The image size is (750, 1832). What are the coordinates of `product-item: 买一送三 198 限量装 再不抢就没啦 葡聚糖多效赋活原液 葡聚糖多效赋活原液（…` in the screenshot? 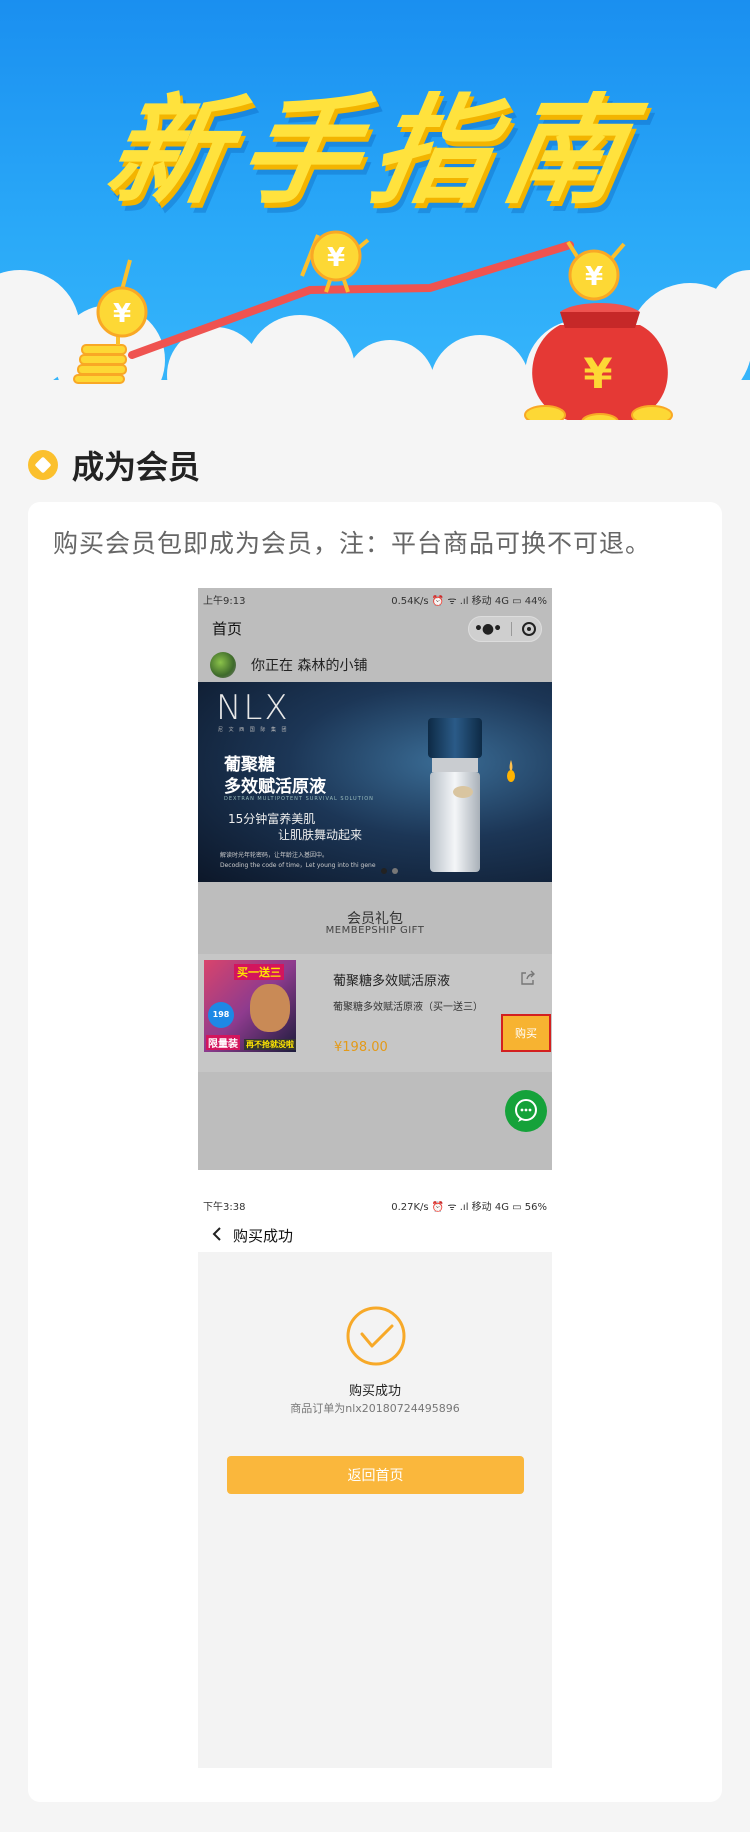 It's located at (375, 1013).